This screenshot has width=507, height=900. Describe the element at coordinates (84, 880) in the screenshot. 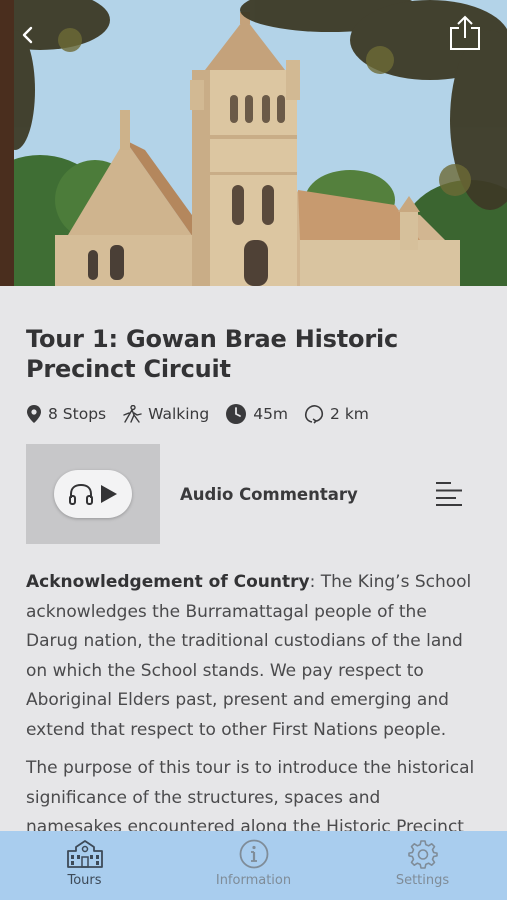

I see `tab-tours-label: Tours` at that location.